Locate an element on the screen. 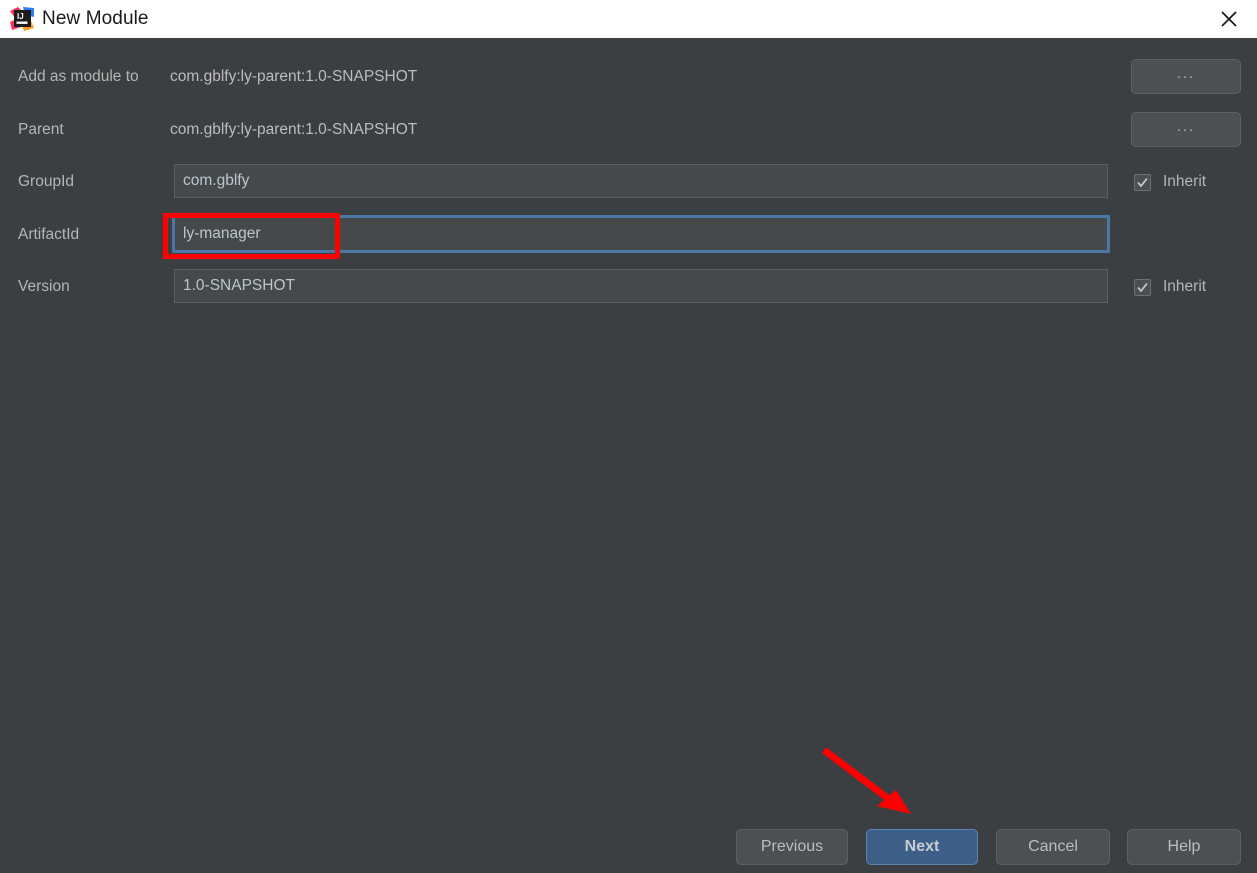 The height and width of the screenshot is (873, 1257). help-button: Help is located at coordinates (1184, 847).